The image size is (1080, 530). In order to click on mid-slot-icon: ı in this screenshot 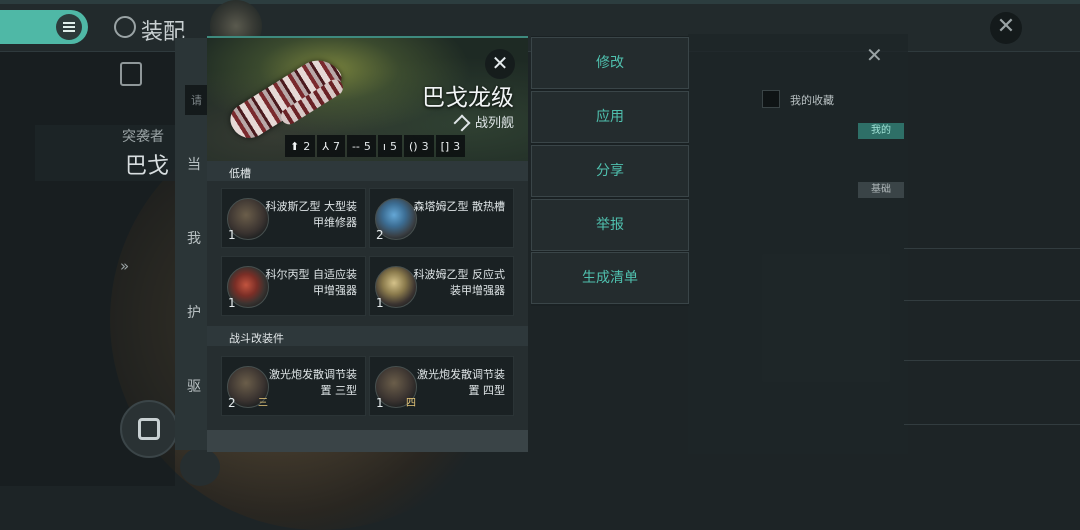, I will do `click(384, 146)`.